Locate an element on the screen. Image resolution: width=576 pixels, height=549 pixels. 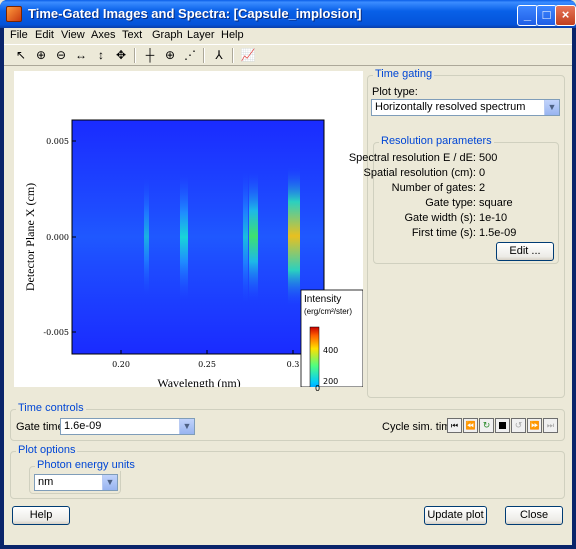
menu-axes: Axes is located at coordinates (103, 35).